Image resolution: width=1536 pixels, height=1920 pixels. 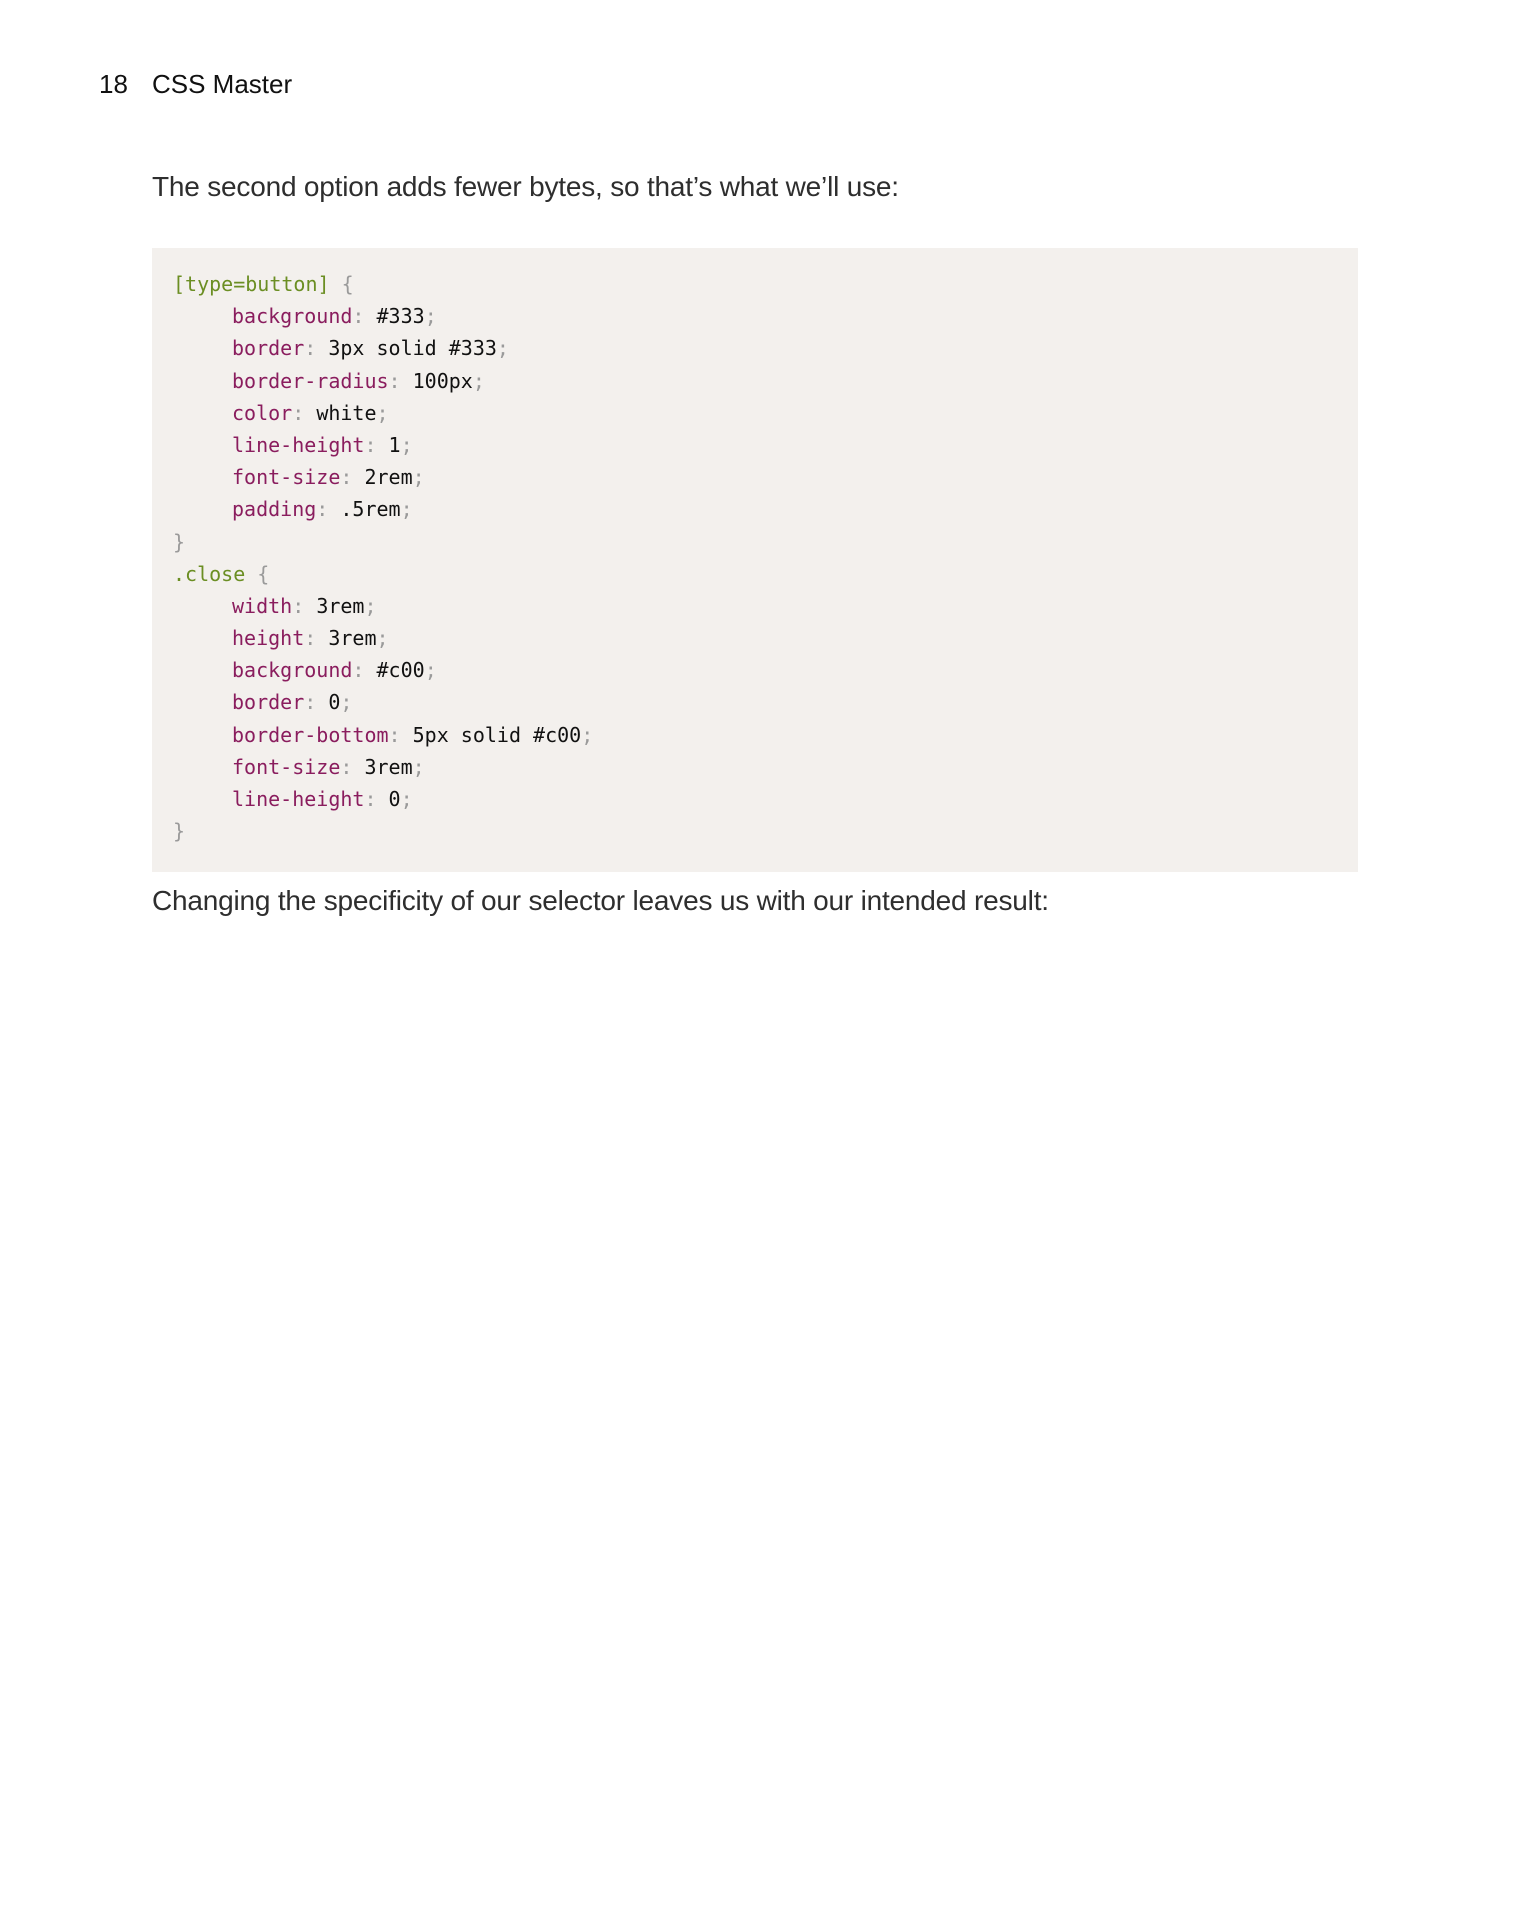 I want to click on code-line-declaration: padding: .5rem;, so click(x=765, y=509).